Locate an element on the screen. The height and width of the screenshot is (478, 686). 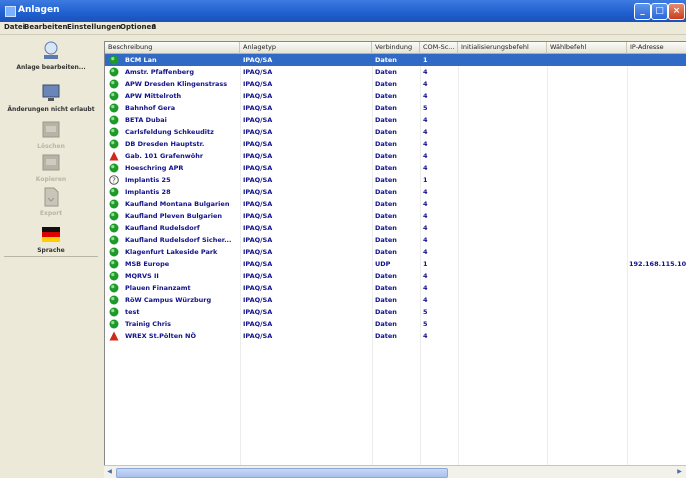
copy-icon is located at coordinates (51, 162).